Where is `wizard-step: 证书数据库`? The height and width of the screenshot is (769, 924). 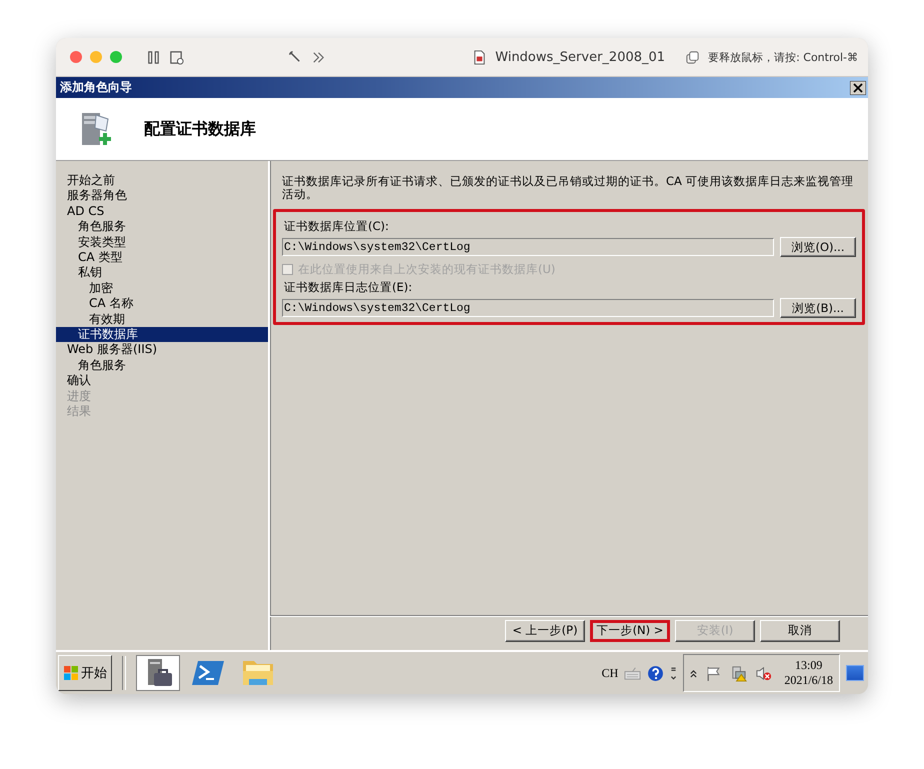
wizard-step: 证书数据库 is located at coordinates (162, 334).